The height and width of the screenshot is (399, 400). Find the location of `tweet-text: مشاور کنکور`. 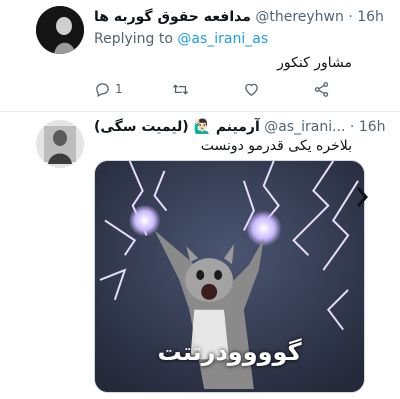

tweet-text: مشاور کنکور is located at coordinates (314, 63).